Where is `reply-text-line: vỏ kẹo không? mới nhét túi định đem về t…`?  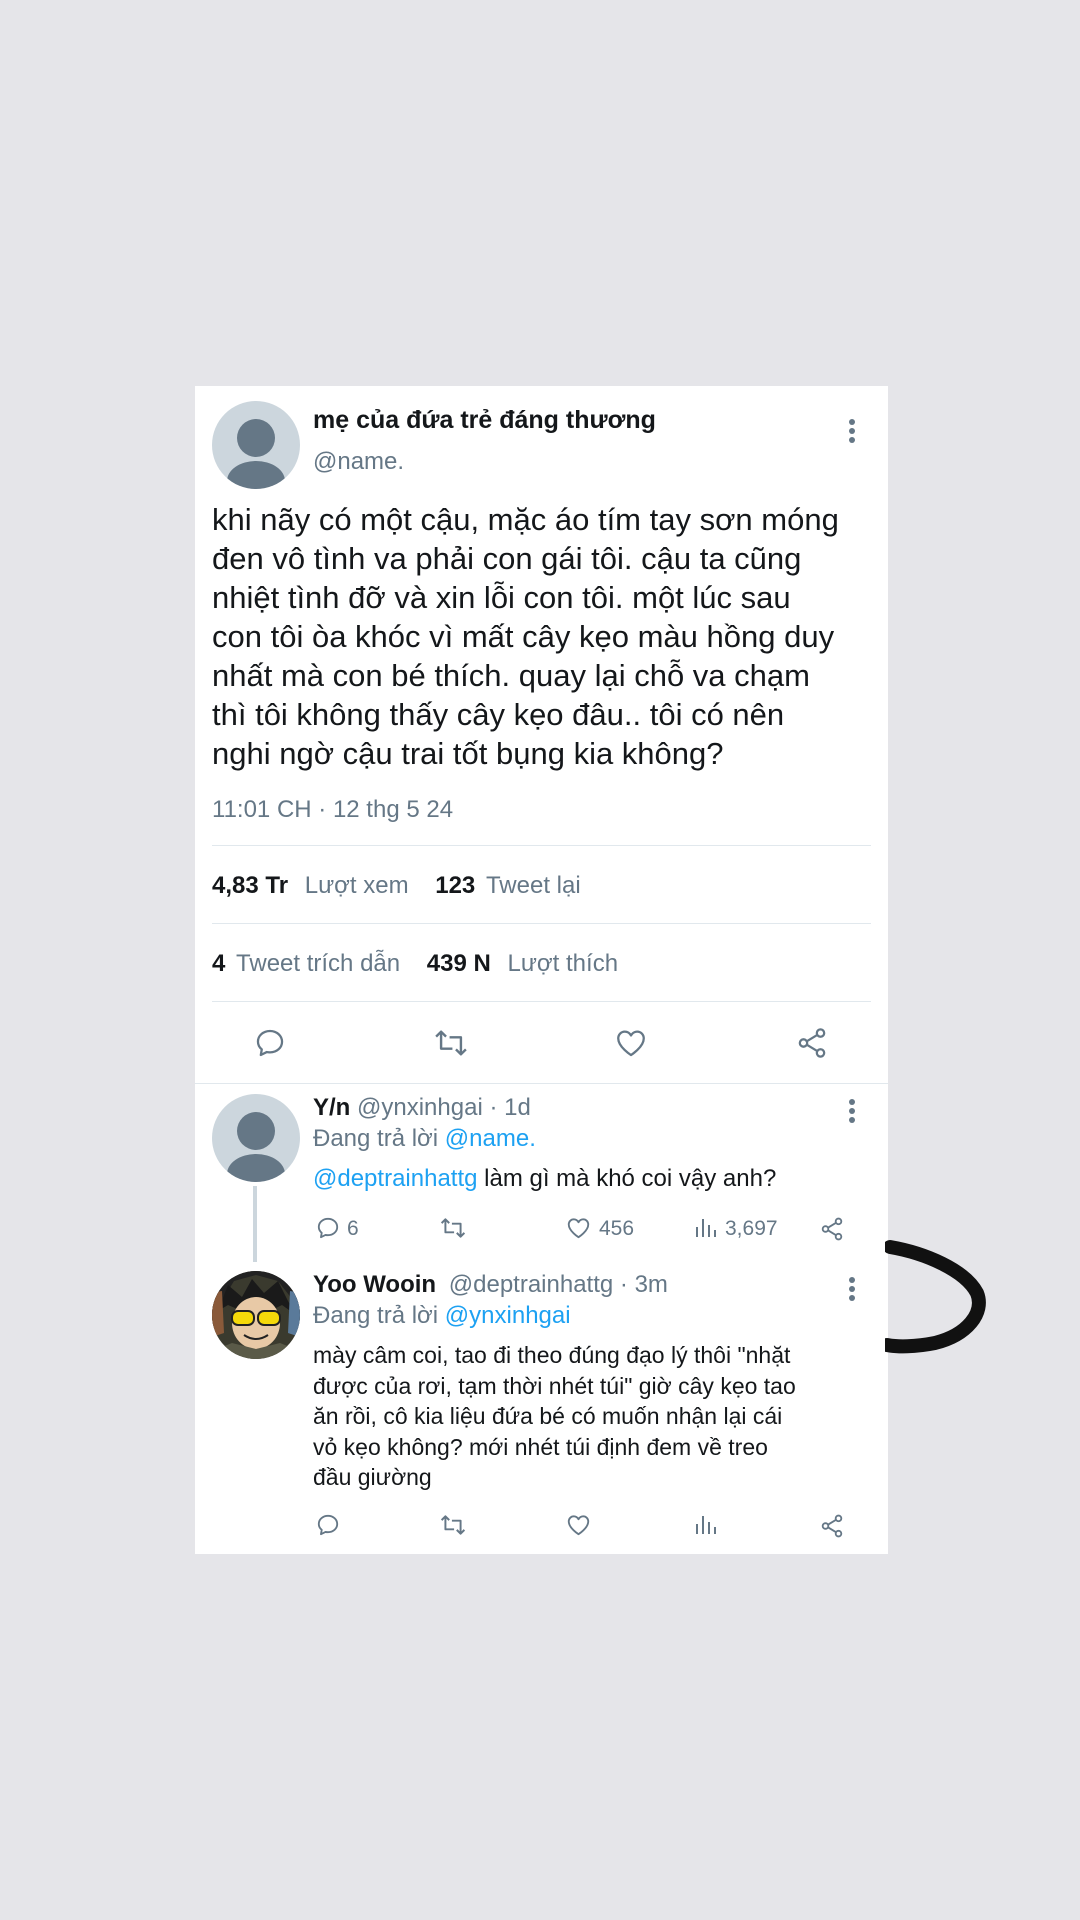 reply-text-line: vỏ kẹo không? mới nhét túi định đem về t… is located at coordinates (540, 1446).